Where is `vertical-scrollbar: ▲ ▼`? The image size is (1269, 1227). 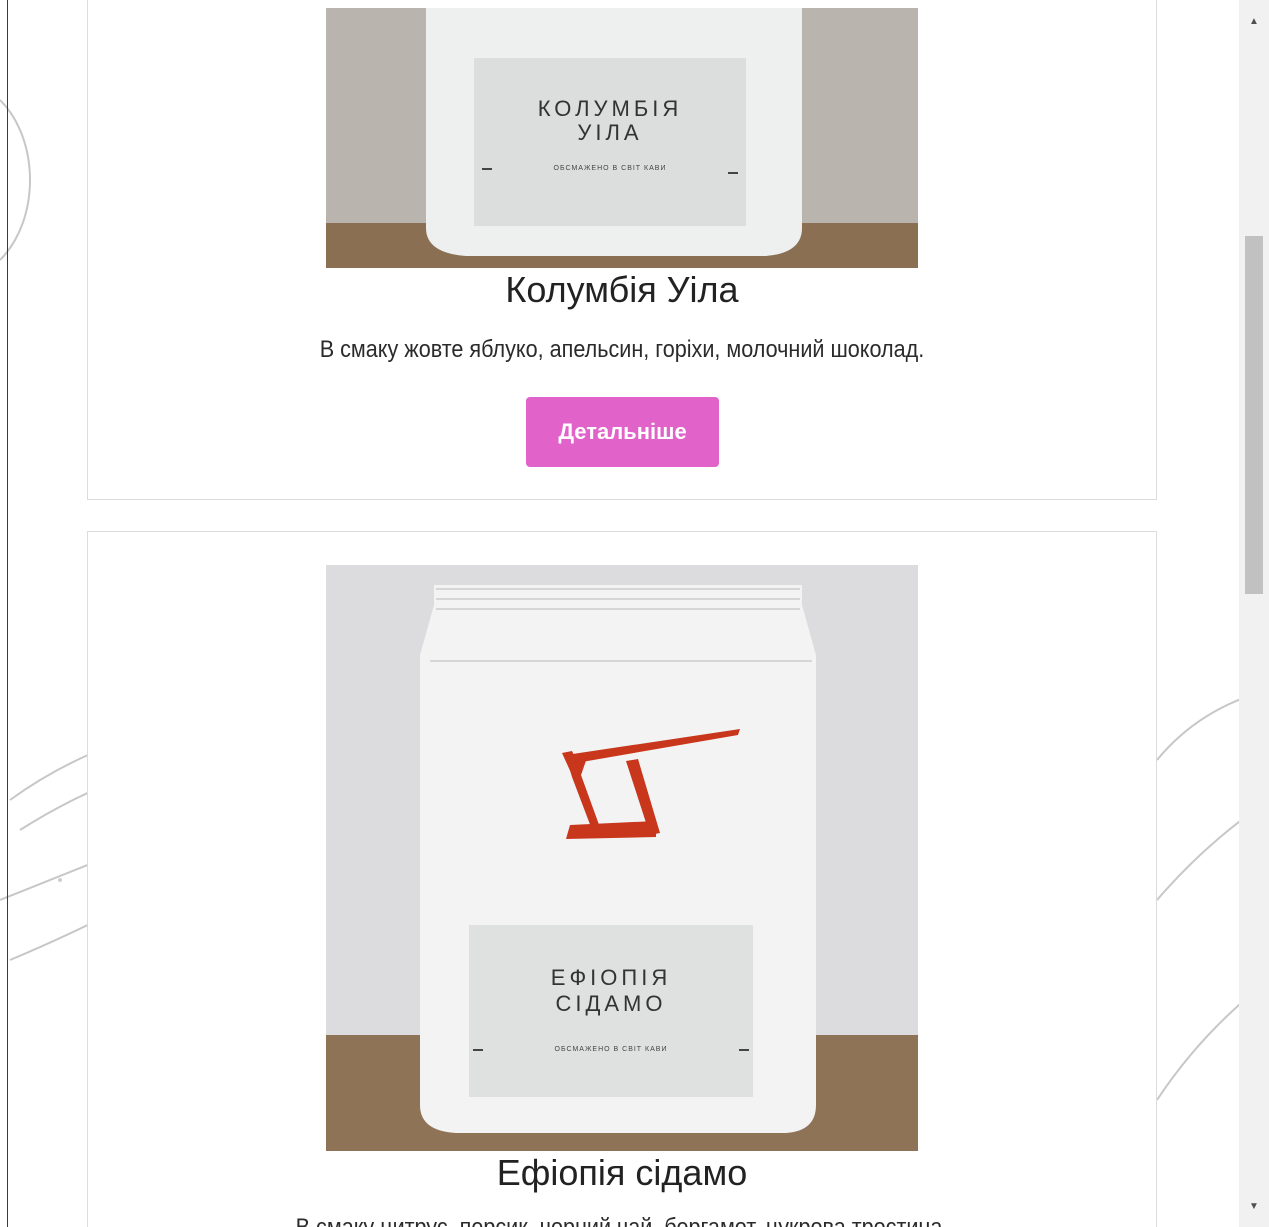 vertical-scrollbar: ▲ ▼ is located at coordinates (1254, 613).